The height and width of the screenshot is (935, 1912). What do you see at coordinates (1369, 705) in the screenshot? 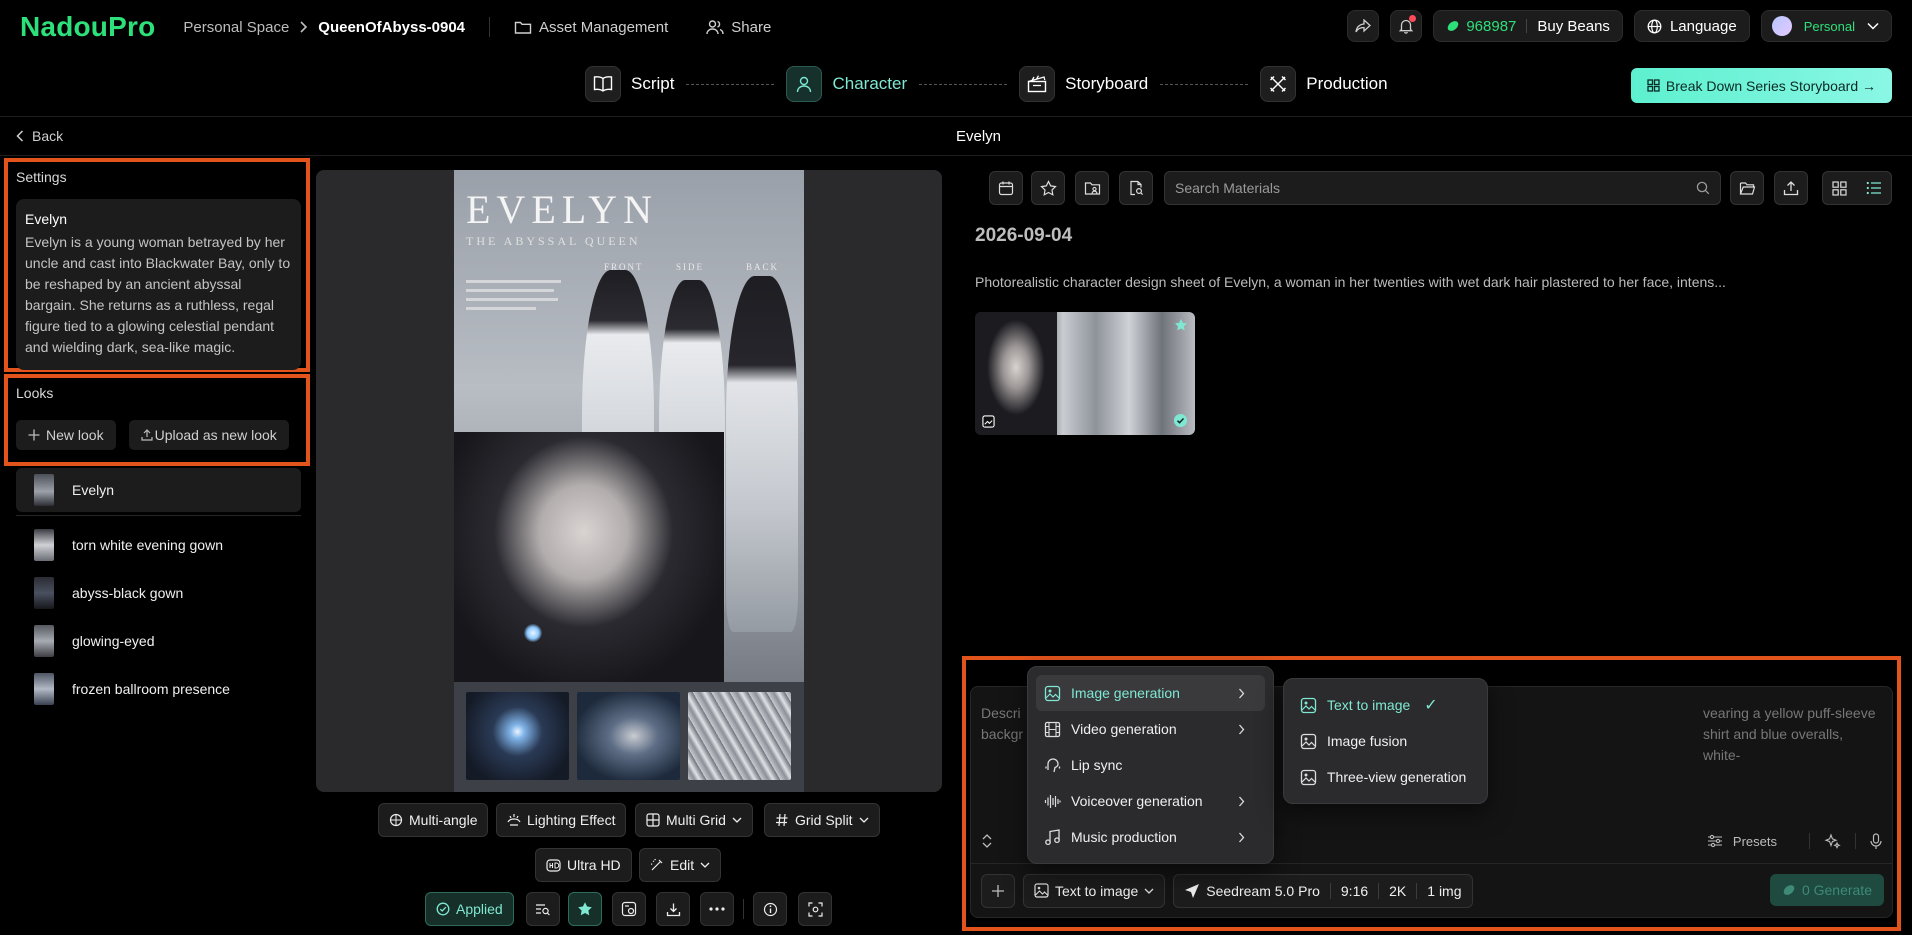
I see `submenu-item-label: Text to image` at bounding box center [1369, 705].